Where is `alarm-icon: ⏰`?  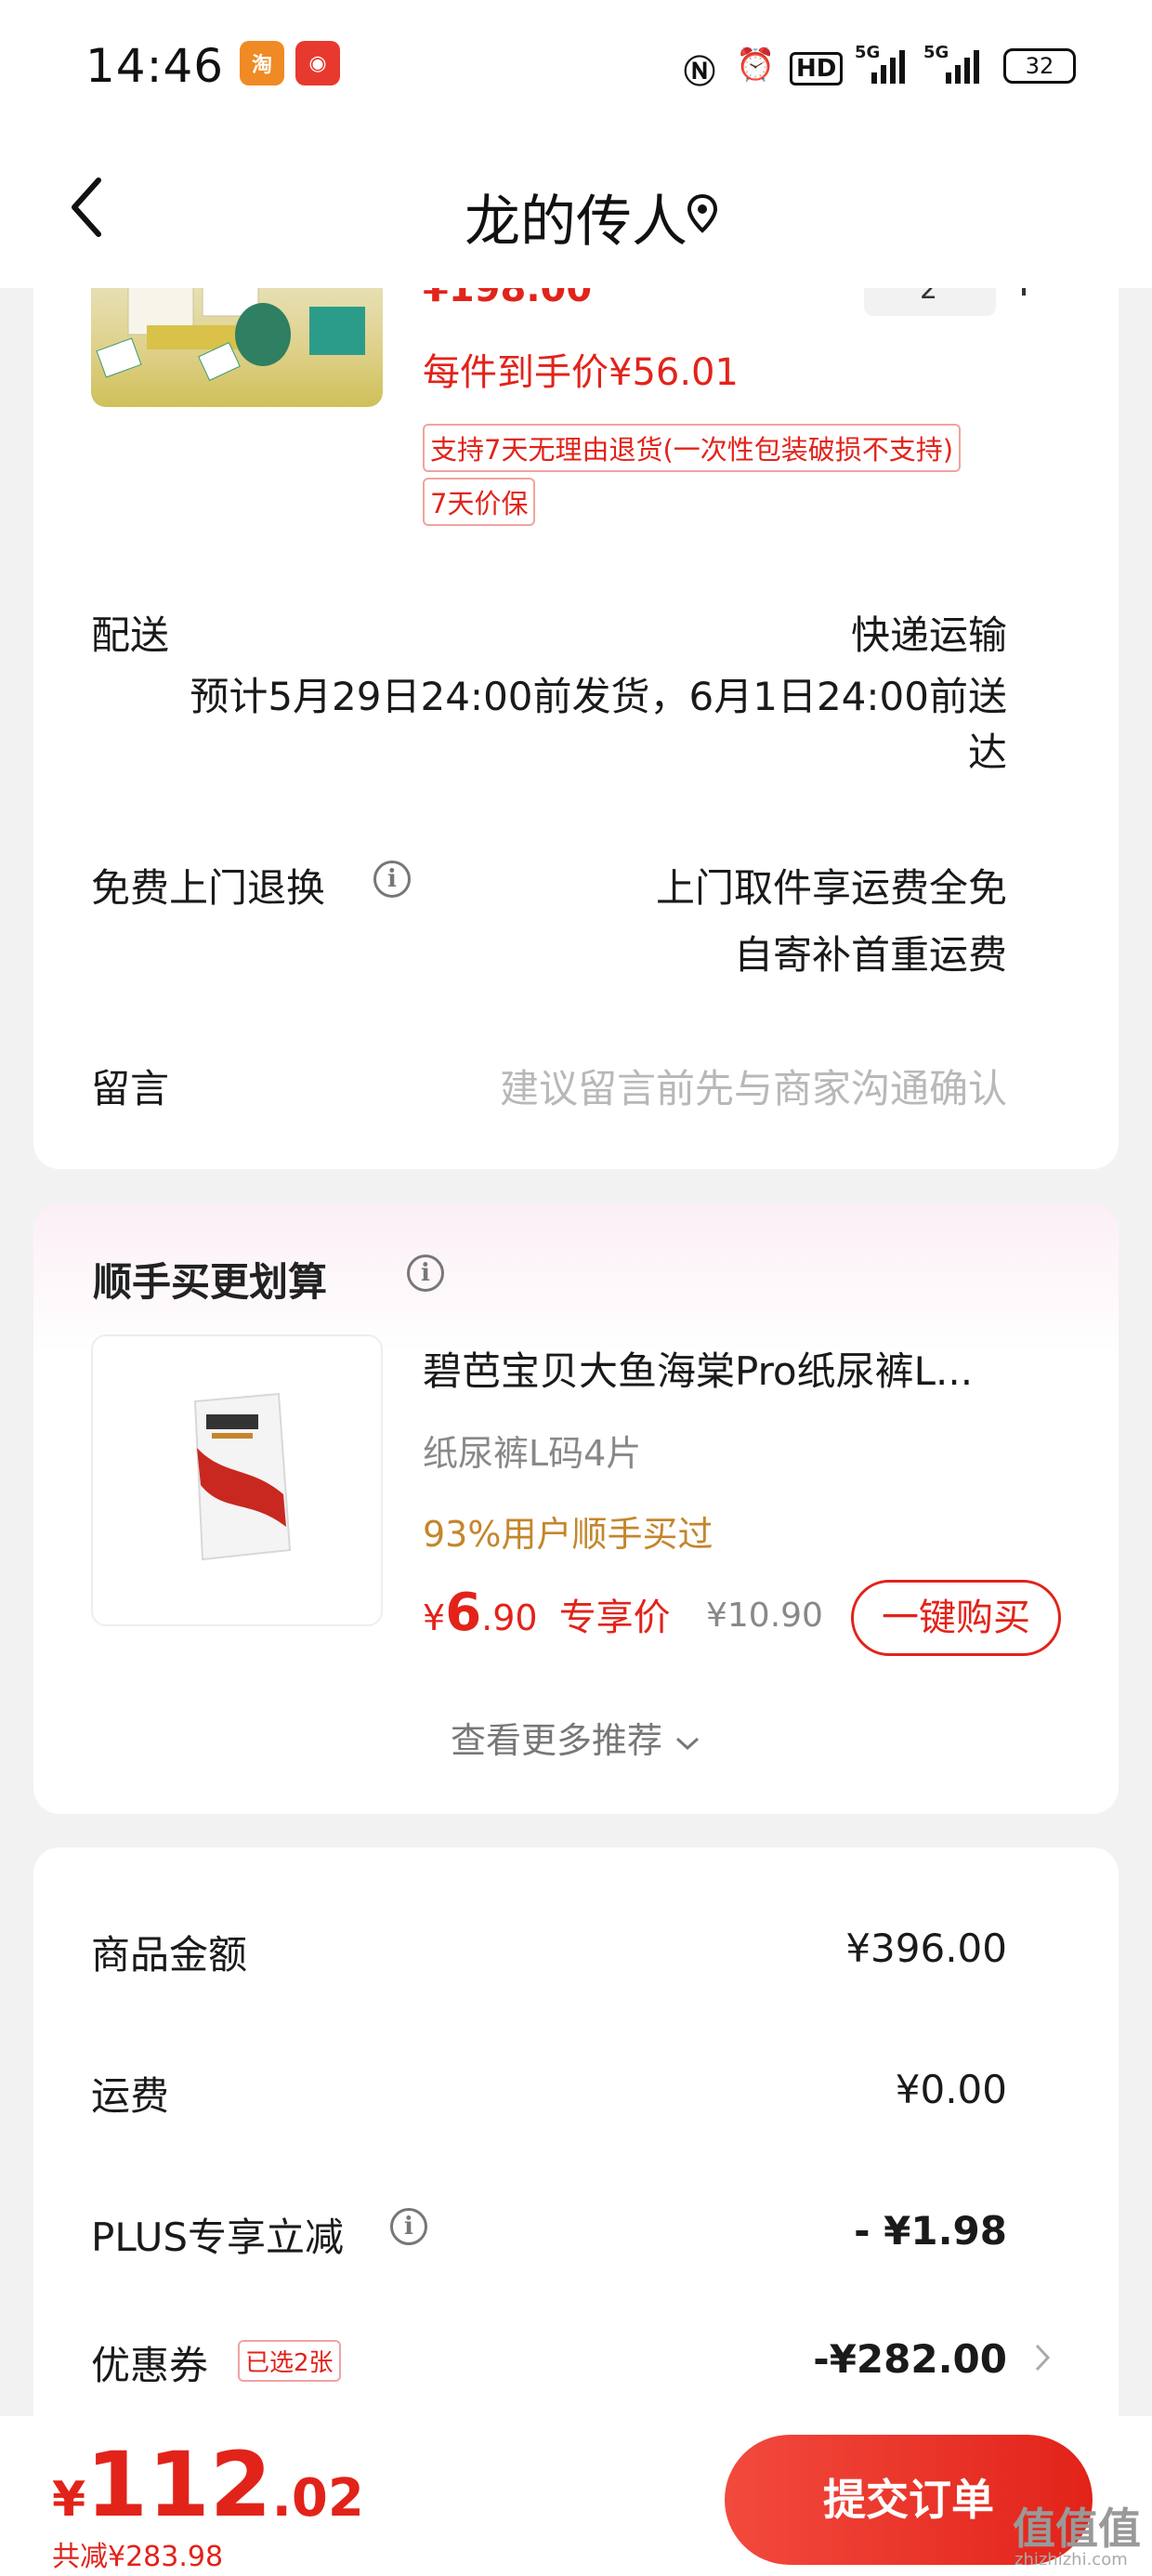 alarm-icon: ⏰ is located at coordinates (756, 65).